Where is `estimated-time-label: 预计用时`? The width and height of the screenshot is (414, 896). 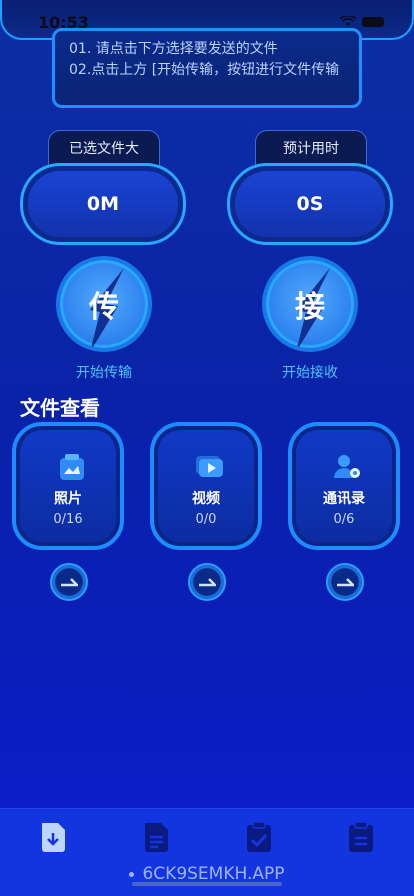 estimated-time-label: 预计用时 is located at coordinates (311, 148).